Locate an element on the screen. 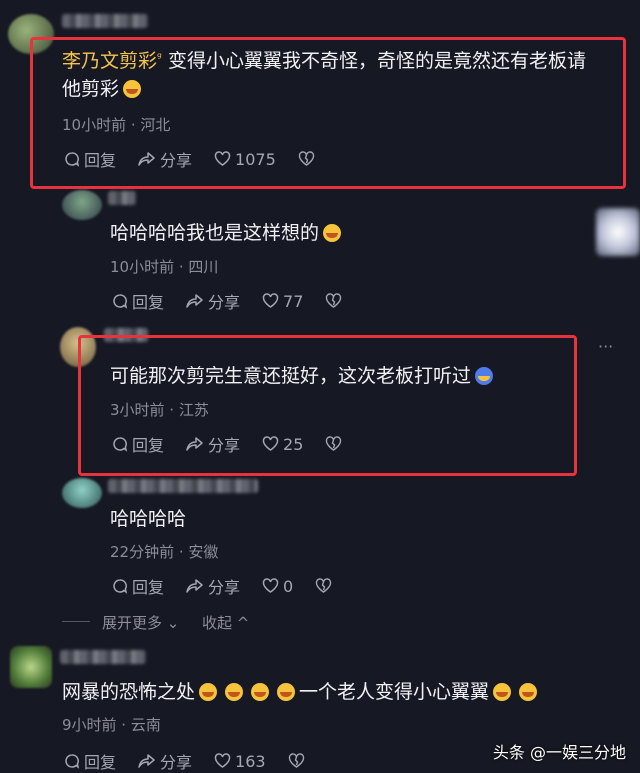 The width and height of the screenshot is (640, 773). reply-meta: 22分钟前 · 安徽 is located at coordinates (164, 552).